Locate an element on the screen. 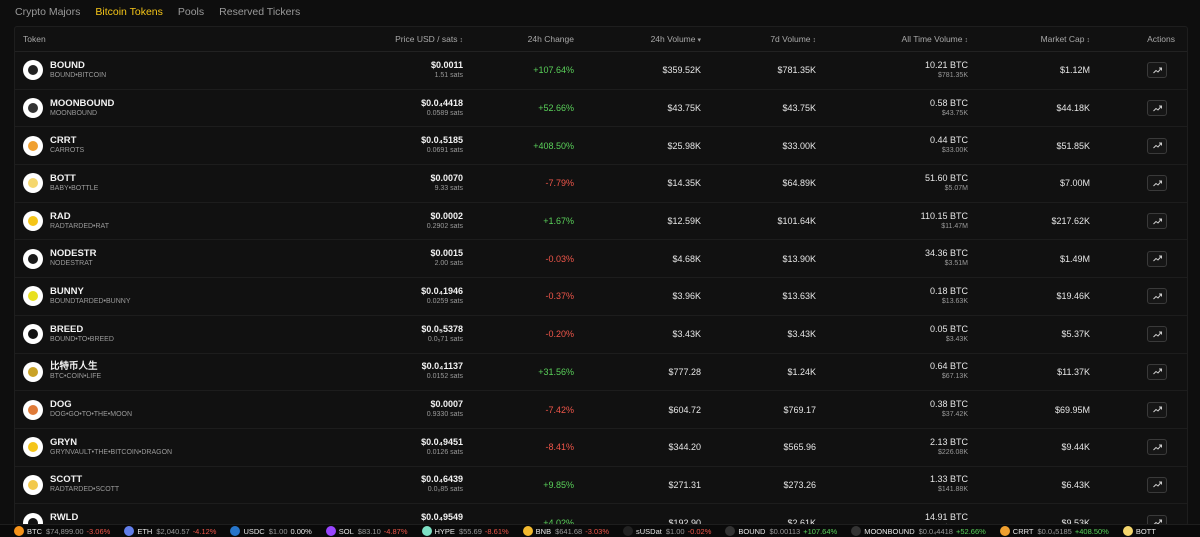 The height and width of the screenshot is (537, 1200). market-cap: $11.37K is located at coordinates (1073, 371).